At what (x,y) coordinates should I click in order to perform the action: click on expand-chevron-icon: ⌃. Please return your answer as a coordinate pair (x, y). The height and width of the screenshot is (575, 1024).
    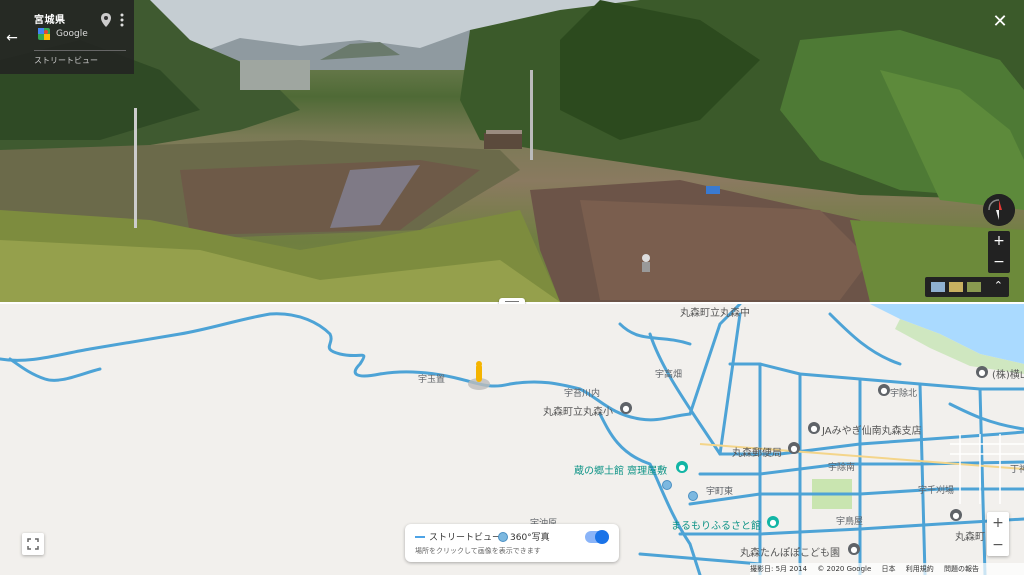
    Looking at the image, I should click on (998, 285).